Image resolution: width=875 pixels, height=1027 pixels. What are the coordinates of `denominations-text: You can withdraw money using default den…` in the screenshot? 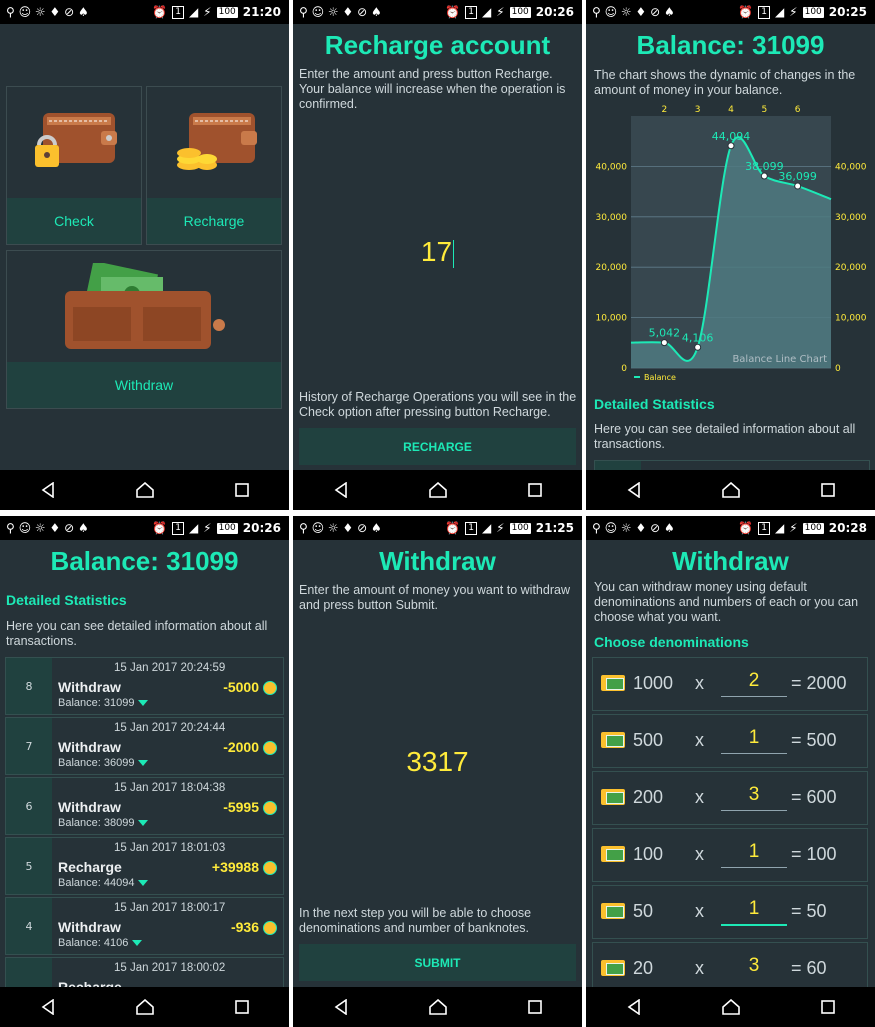 It's located at (726, 602).